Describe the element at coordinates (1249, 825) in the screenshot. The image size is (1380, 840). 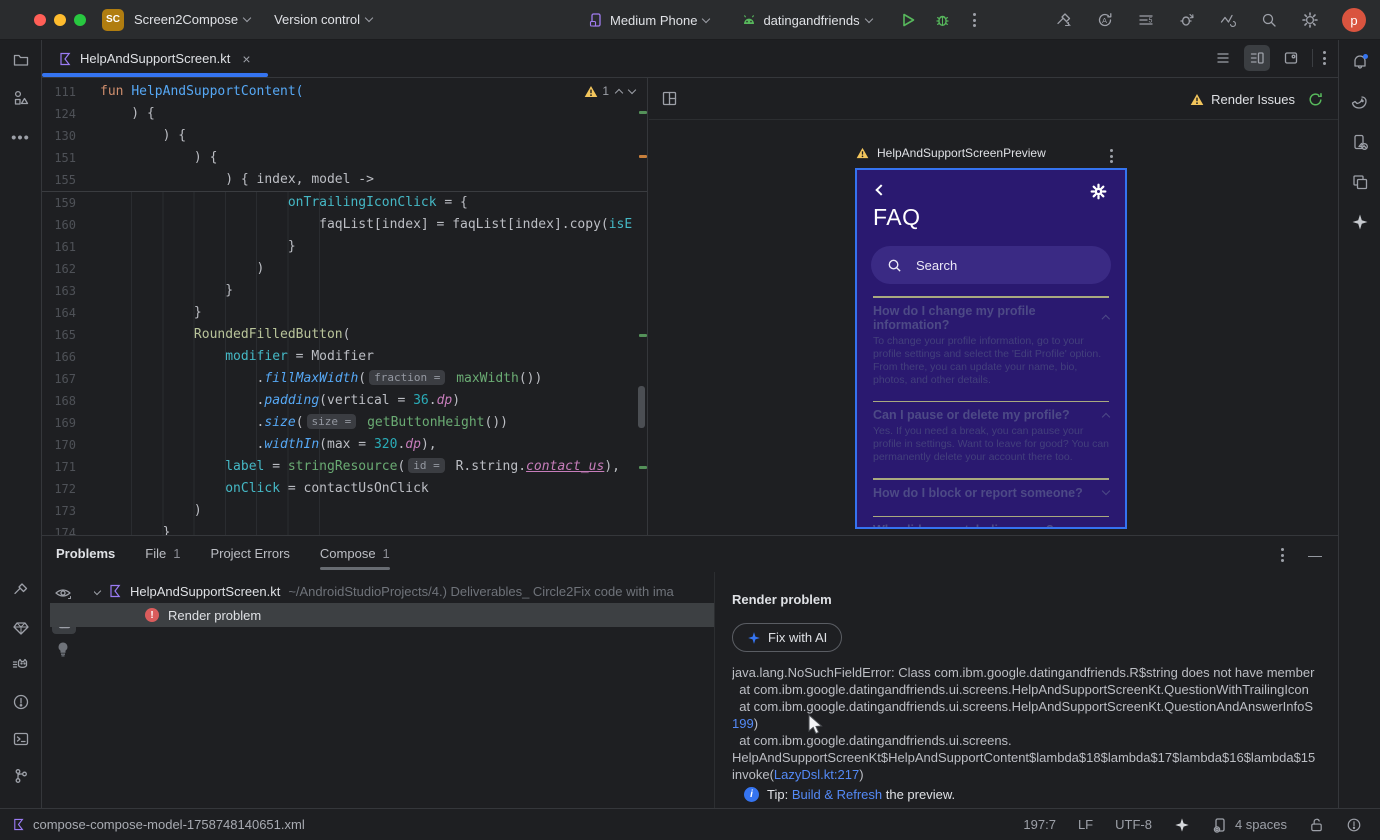
I see `indent-config: 4 spaces` at that location.